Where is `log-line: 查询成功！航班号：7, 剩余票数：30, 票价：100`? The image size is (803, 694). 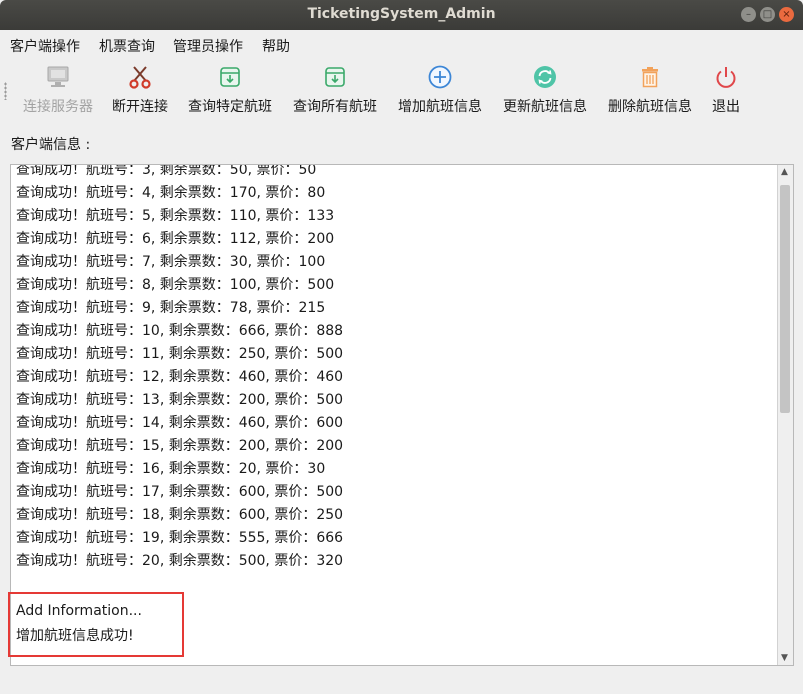 log-line: 查询成功！航班号：7, 剩余票数：30, 票价：100 is located at coordinates (171, 262).